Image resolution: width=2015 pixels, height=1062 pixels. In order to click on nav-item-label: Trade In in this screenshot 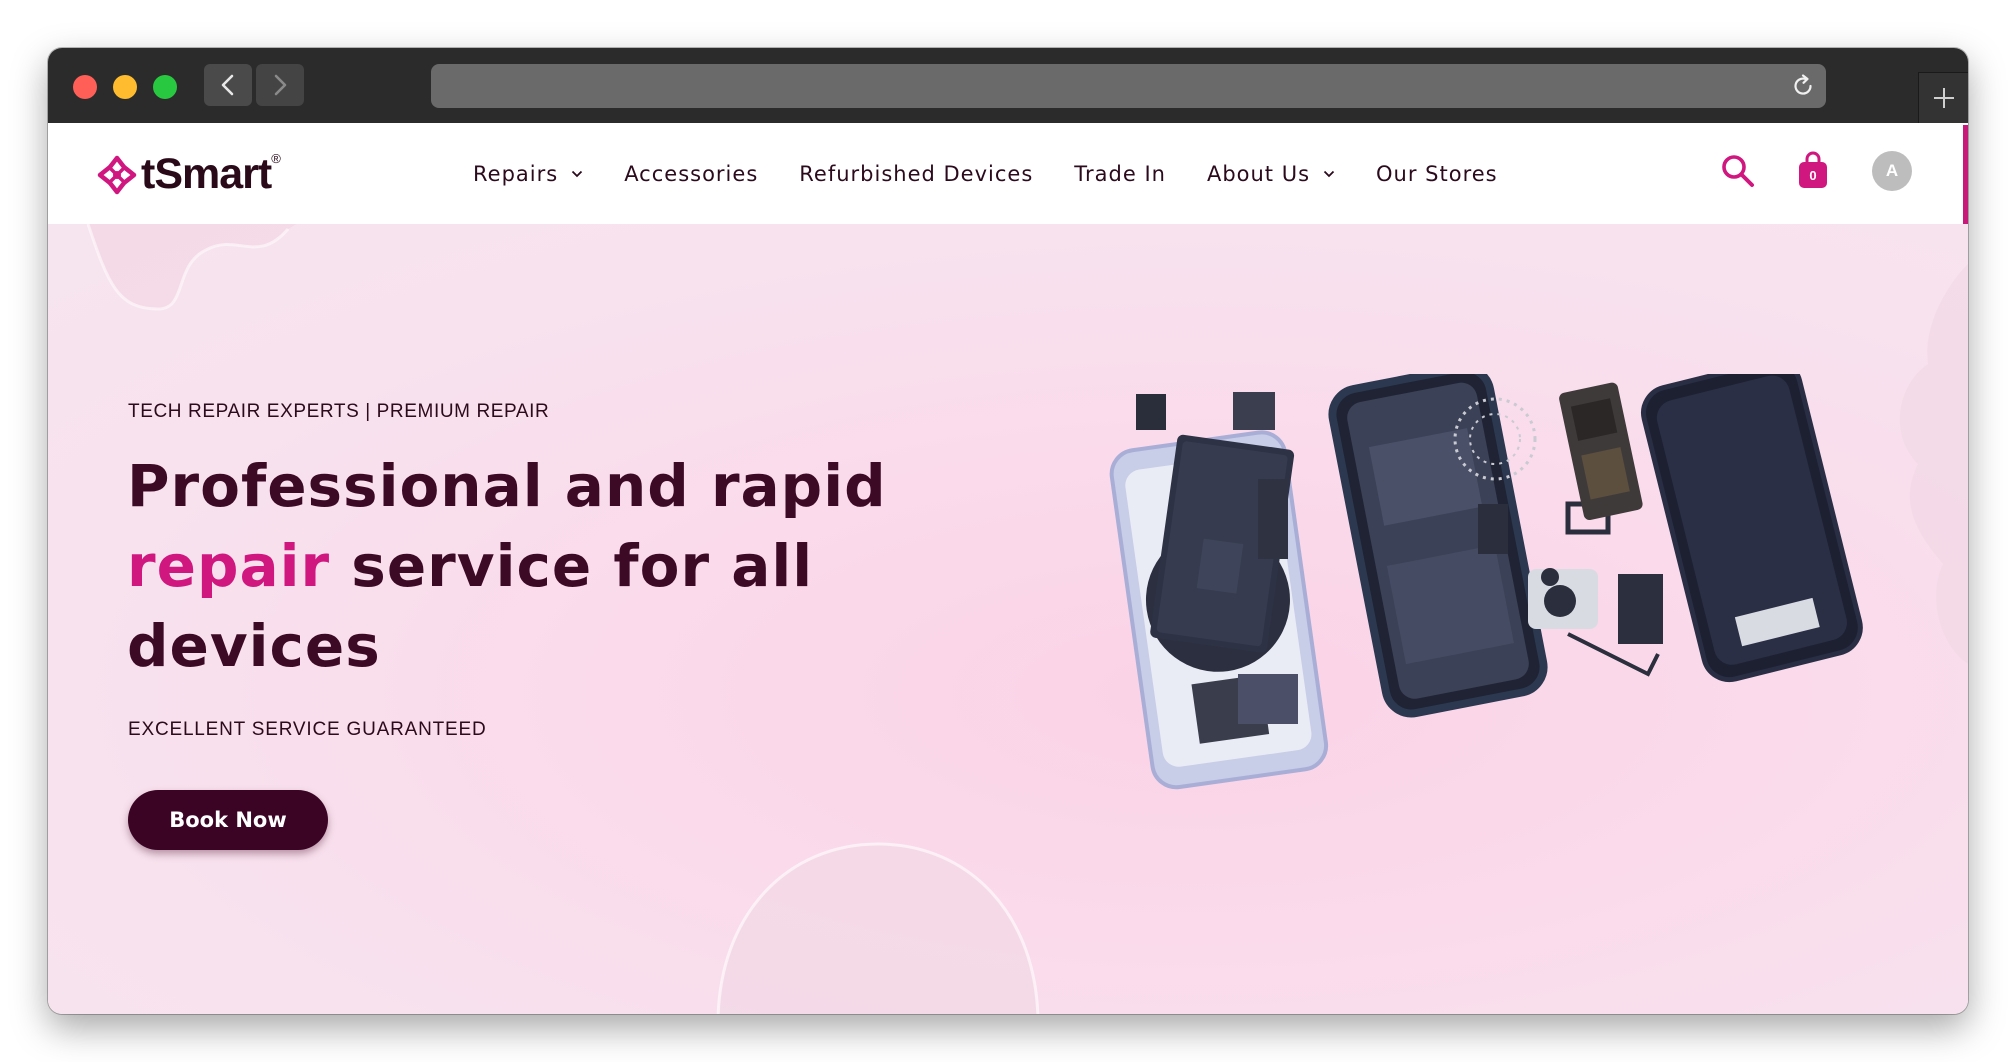, I will do `click(1120, 174)`.